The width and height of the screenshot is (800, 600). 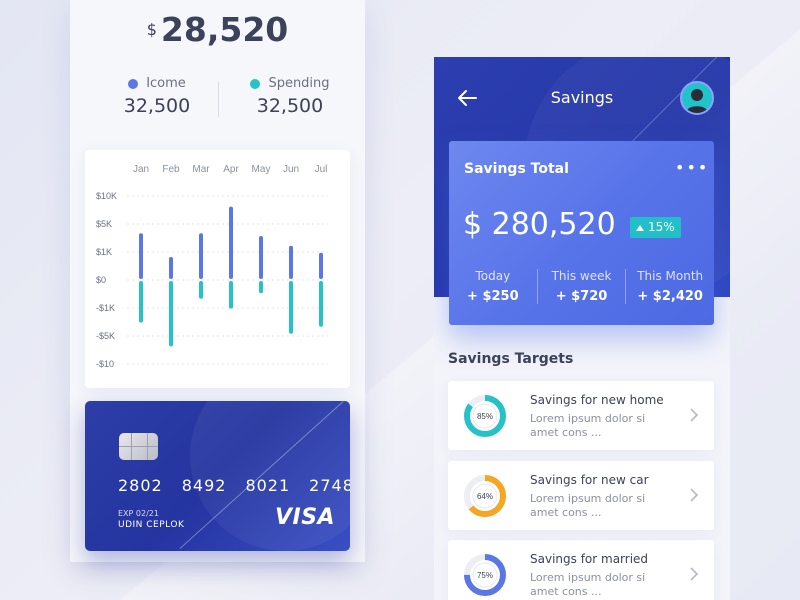 What do you see at coordinates (104, 252) in the screenshot?
I see `y-tick-label: $1K` at bounding box center [104, 252].